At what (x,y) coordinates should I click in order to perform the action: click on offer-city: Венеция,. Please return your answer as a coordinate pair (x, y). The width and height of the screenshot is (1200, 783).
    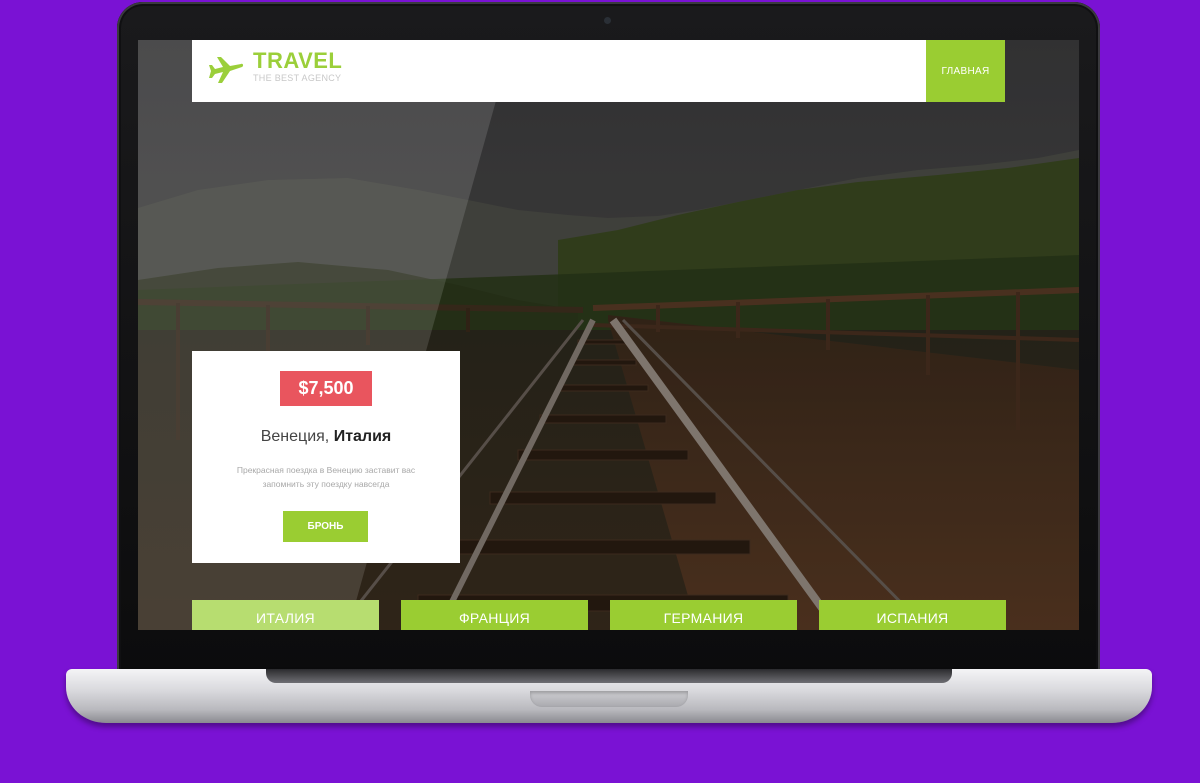
    Looking at the image, I should click on (295, 436).